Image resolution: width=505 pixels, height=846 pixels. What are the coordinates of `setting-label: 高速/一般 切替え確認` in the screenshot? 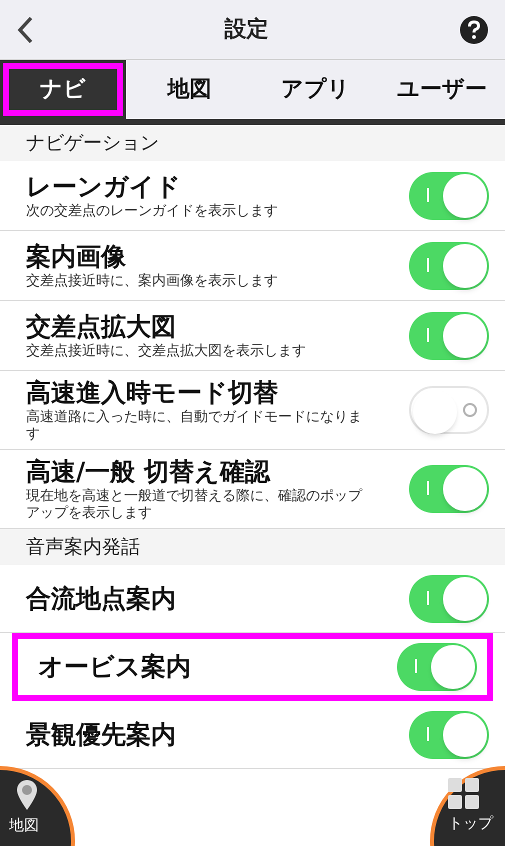 It's located at (149, 472).